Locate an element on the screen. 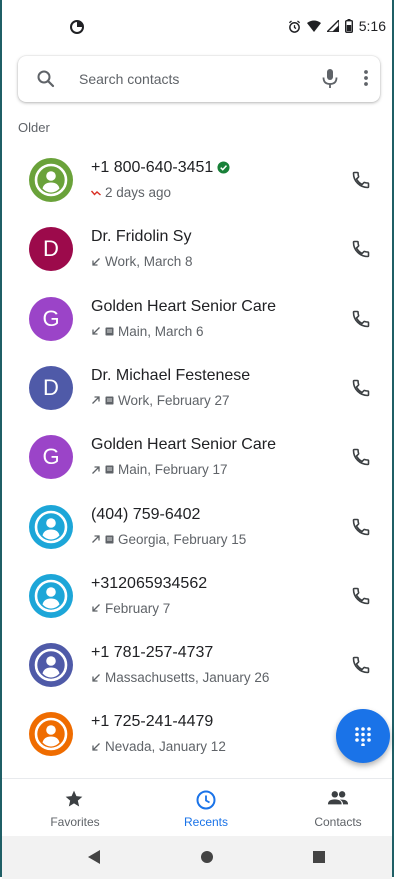  caller-name: Dr. Michael Festenese is located at coordinates (170, 376).